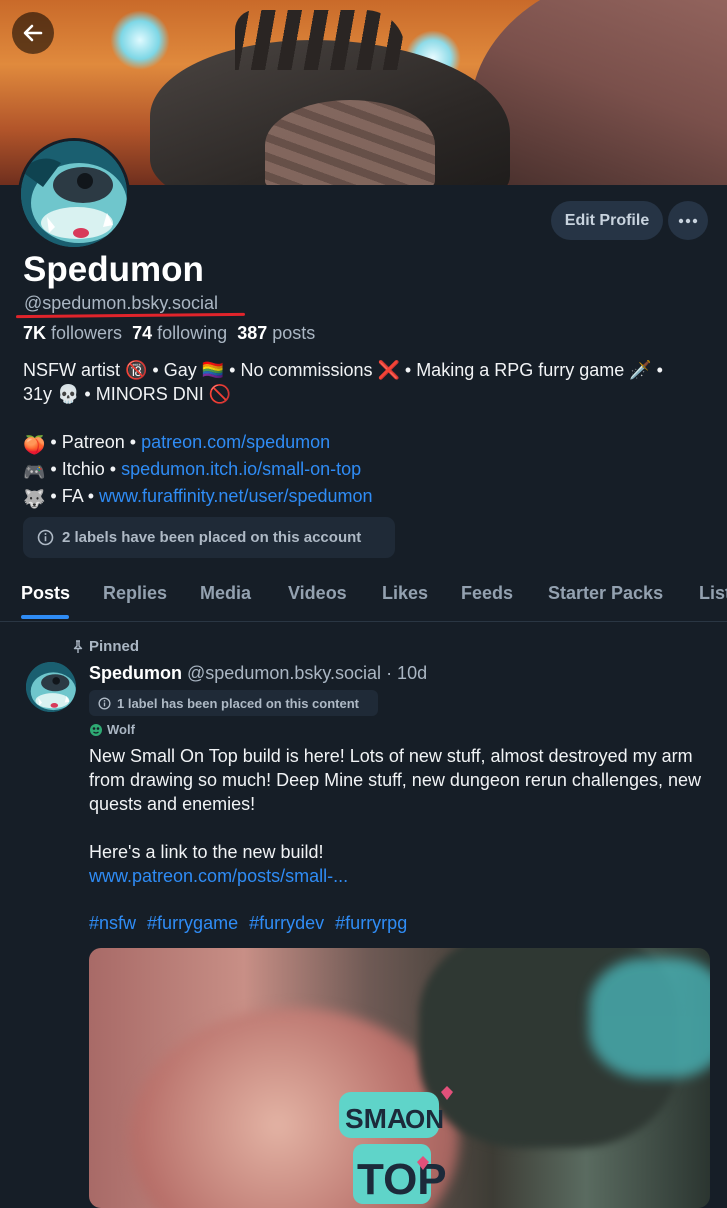 This screenshot has height=1208, width=727. Describe the element at coordinates (396, 1145) in the screenshot. I see `small-on-top-logo: SMA ON TOP` at that location.